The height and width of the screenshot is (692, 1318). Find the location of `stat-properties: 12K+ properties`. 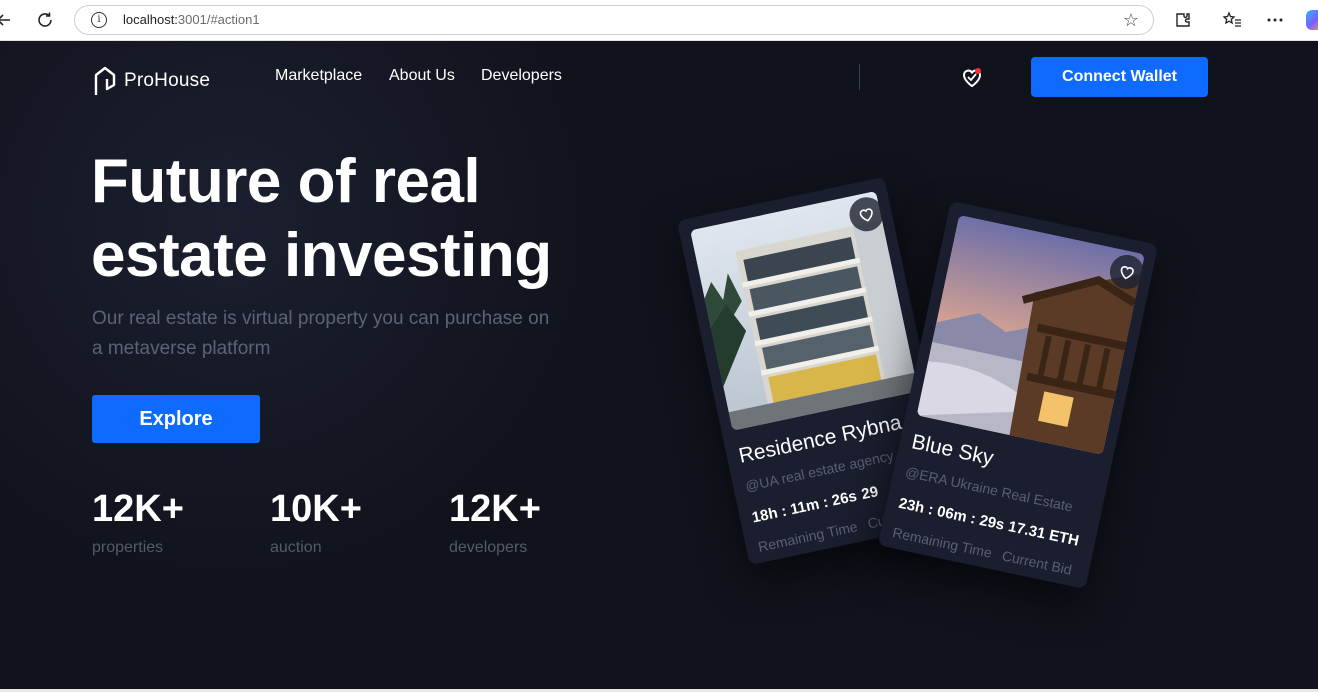

stat-properties: 12K+ properties is located at coordinates (138, 522).